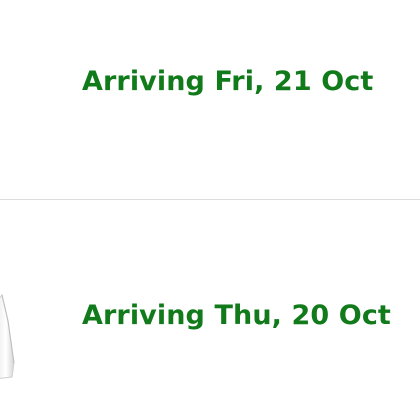 The height and width of the screenshot is (420, 420). What do you see at coordinates (210, 199) in the screenshot?
I see `list-divider` at bounding box center [210, 199].